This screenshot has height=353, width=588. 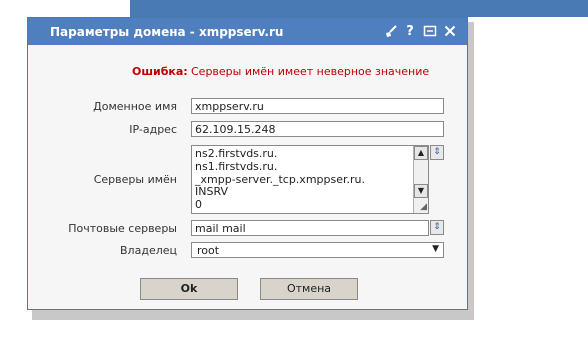 What do you see at coordinates (410, 31) in the screenshot?
I see `help-icon: ?` at bounding box center [410, 31].